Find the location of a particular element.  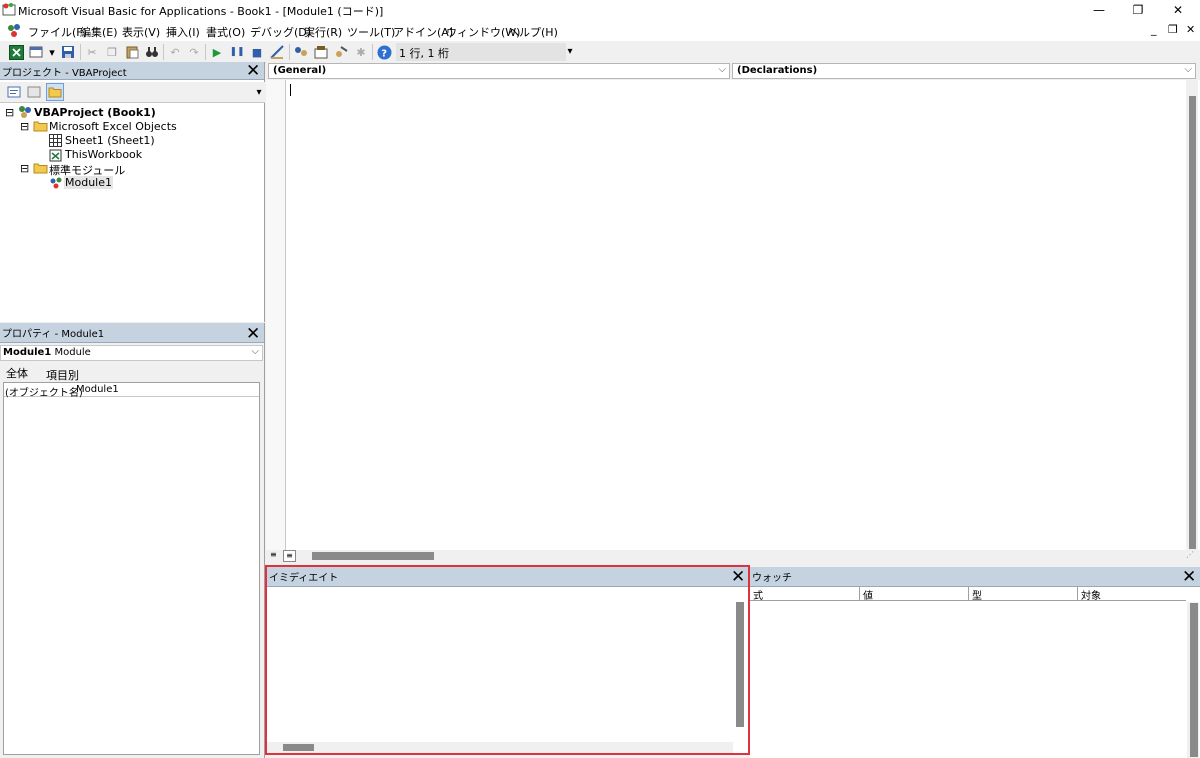

menu-format: 書式(O) is located at coordinates (225, 32).